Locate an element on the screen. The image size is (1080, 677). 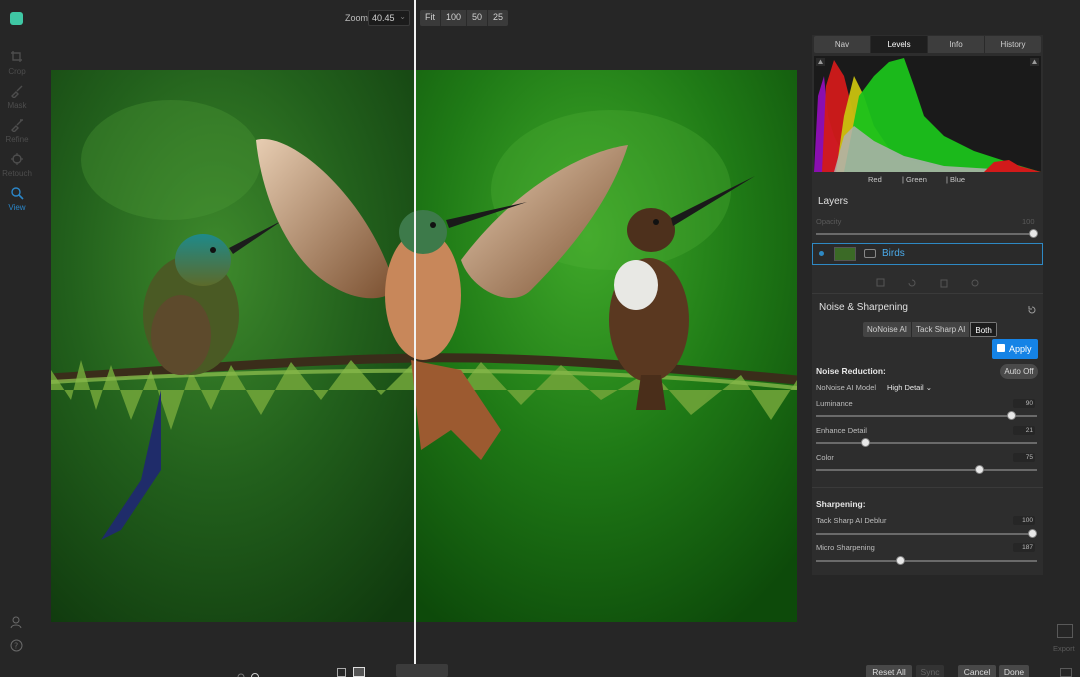
luminance-value: 90 is located at coordinates (1024, 403).